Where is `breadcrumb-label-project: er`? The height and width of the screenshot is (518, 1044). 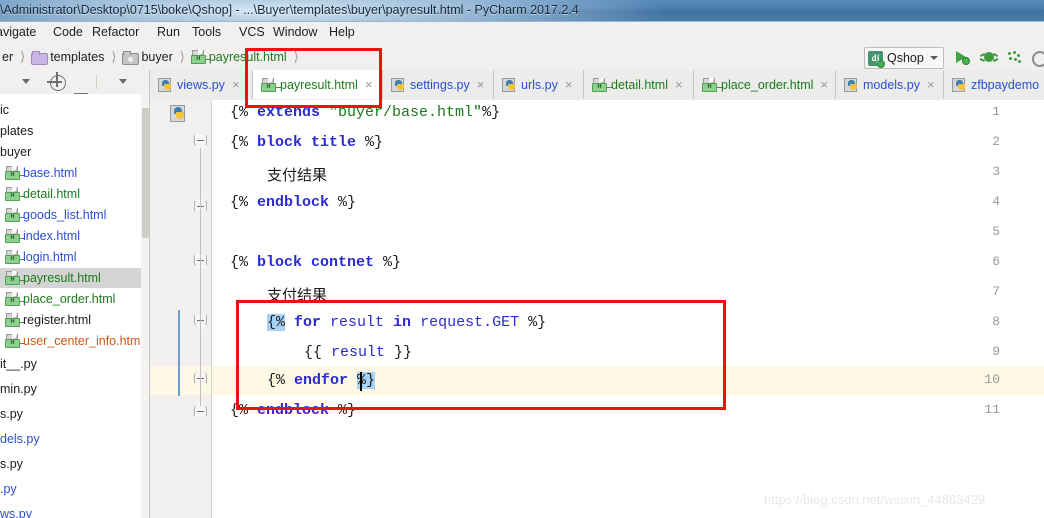 breadcrumb-label-project: er is located at coordinates (8, 57).